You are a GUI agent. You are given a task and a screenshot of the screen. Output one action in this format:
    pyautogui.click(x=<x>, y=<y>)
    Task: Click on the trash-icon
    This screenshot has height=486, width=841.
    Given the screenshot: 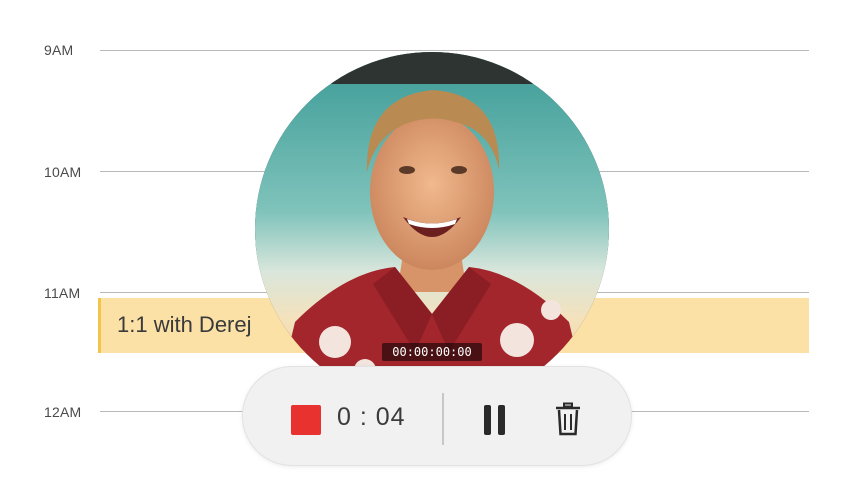 What is the action you would take?
    pyautogui.click(x=568, y=419)
    